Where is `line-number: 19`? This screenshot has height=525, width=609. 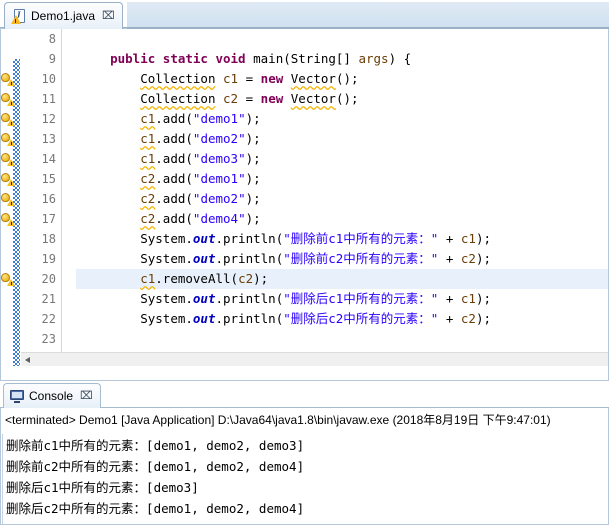
line-number: 19 is located at coordinates (48, 259).